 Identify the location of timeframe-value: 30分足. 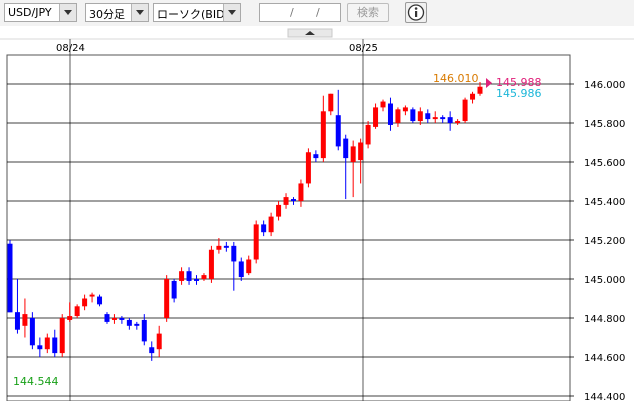
(107, 14).